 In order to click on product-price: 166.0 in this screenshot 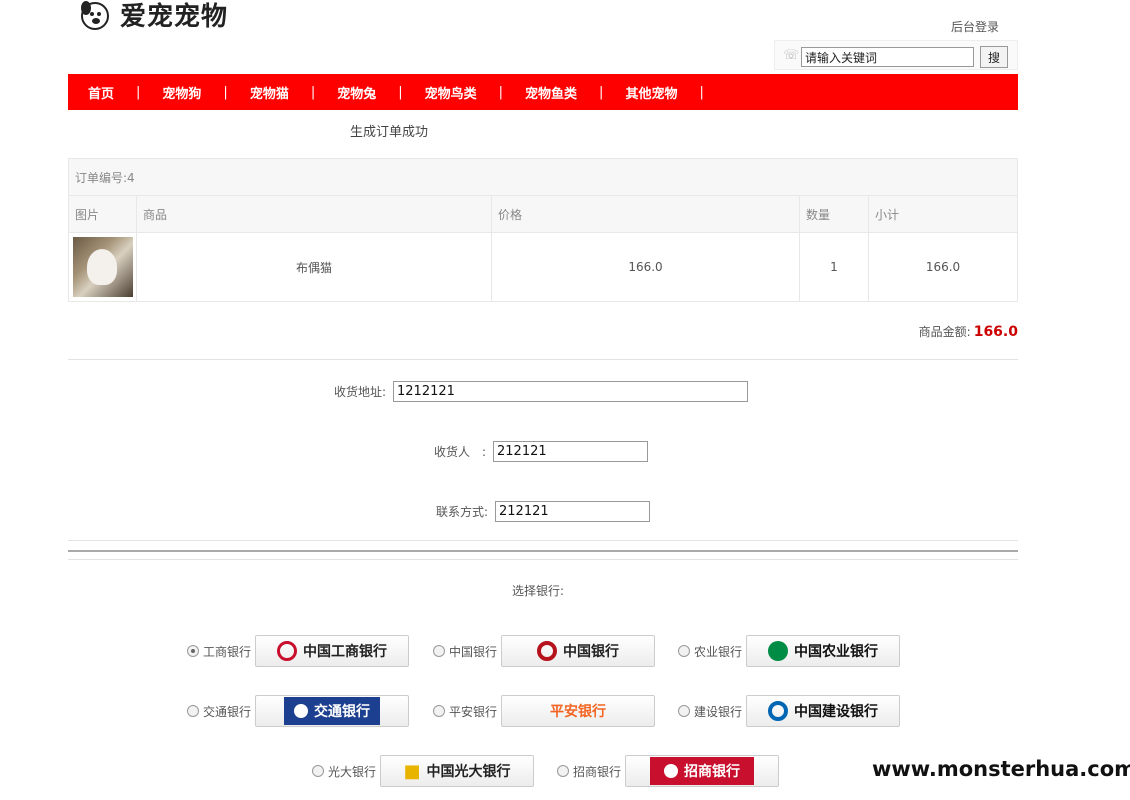, I will do `click(645, 267)`.